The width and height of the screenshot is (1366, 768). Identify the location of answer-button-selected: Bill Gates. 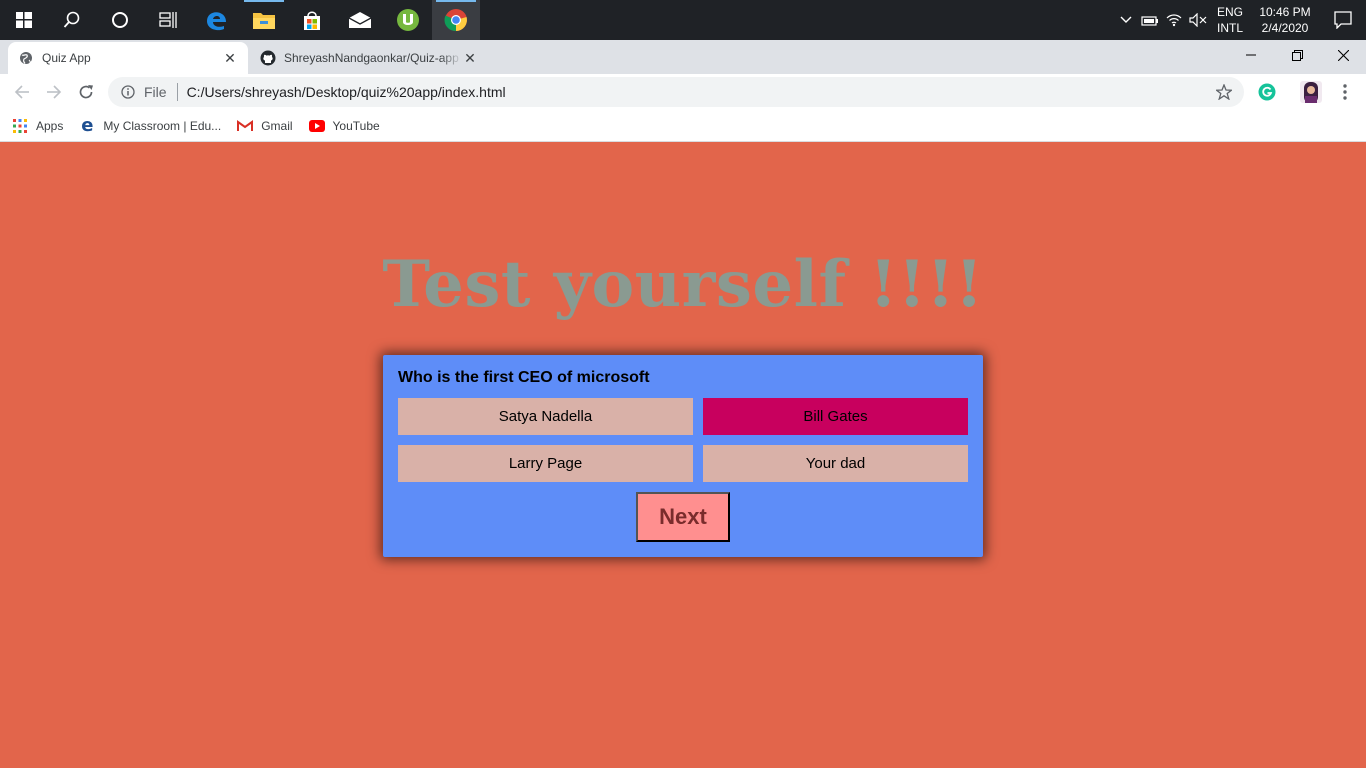
(835, 416).